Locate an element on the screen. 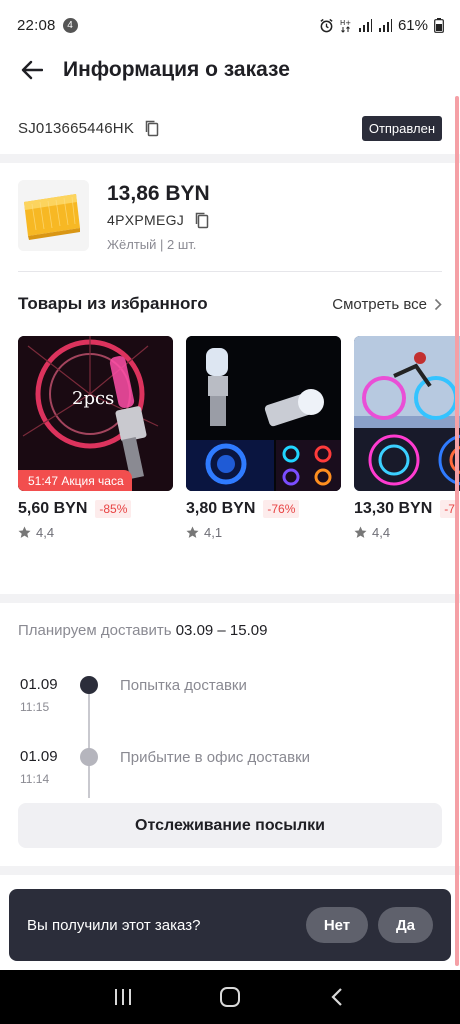  discount-badge: -76% is located at coordinates (281, 509).